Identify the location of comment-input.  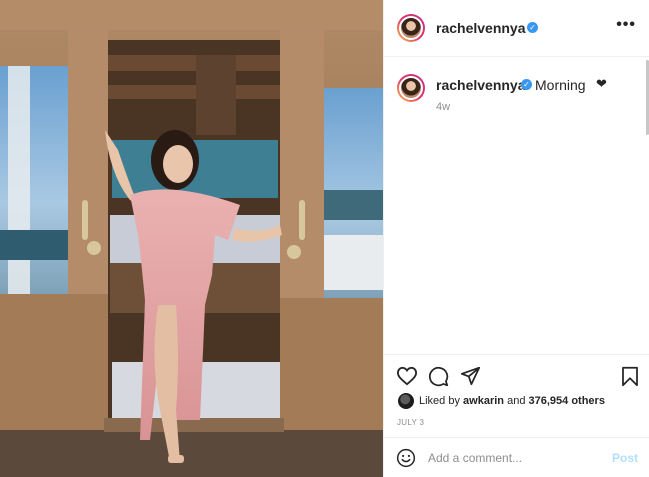
(513, 458).